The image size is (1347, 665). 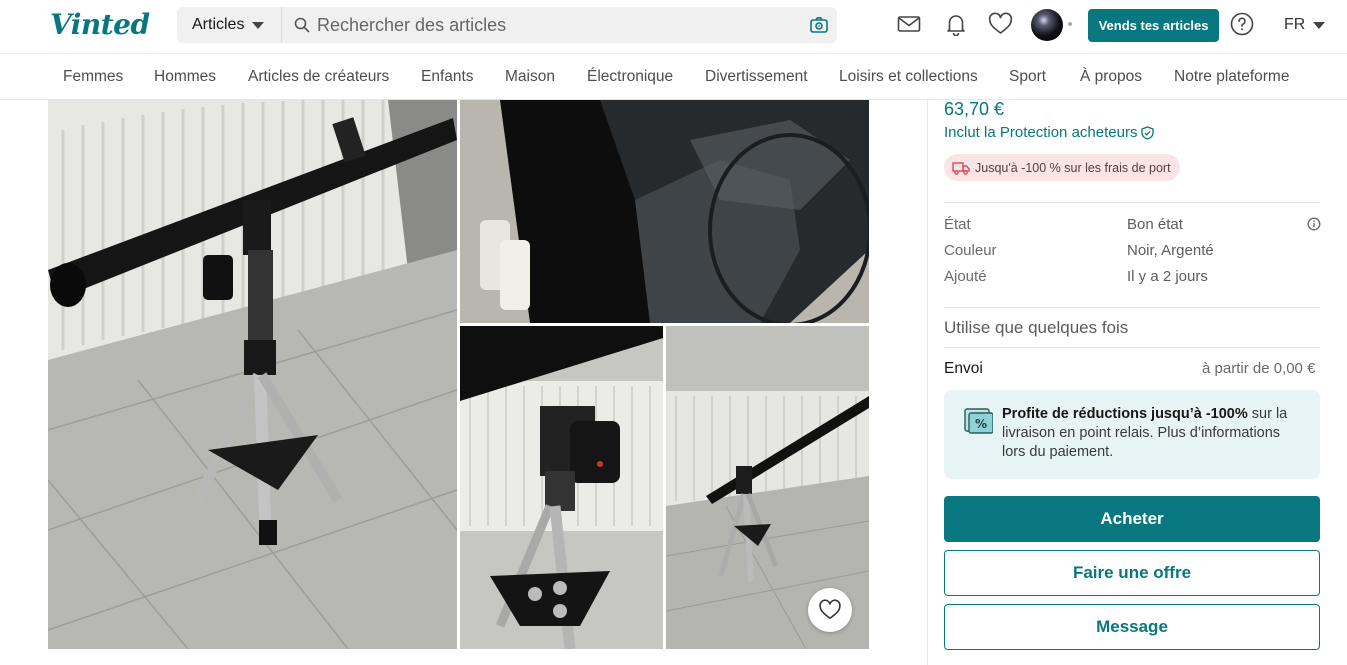 What do you see at coordinates (756, 77) in the screenshot?
I see `nav-item-divertissement: Divertissement` at bounding box center [756, 77].